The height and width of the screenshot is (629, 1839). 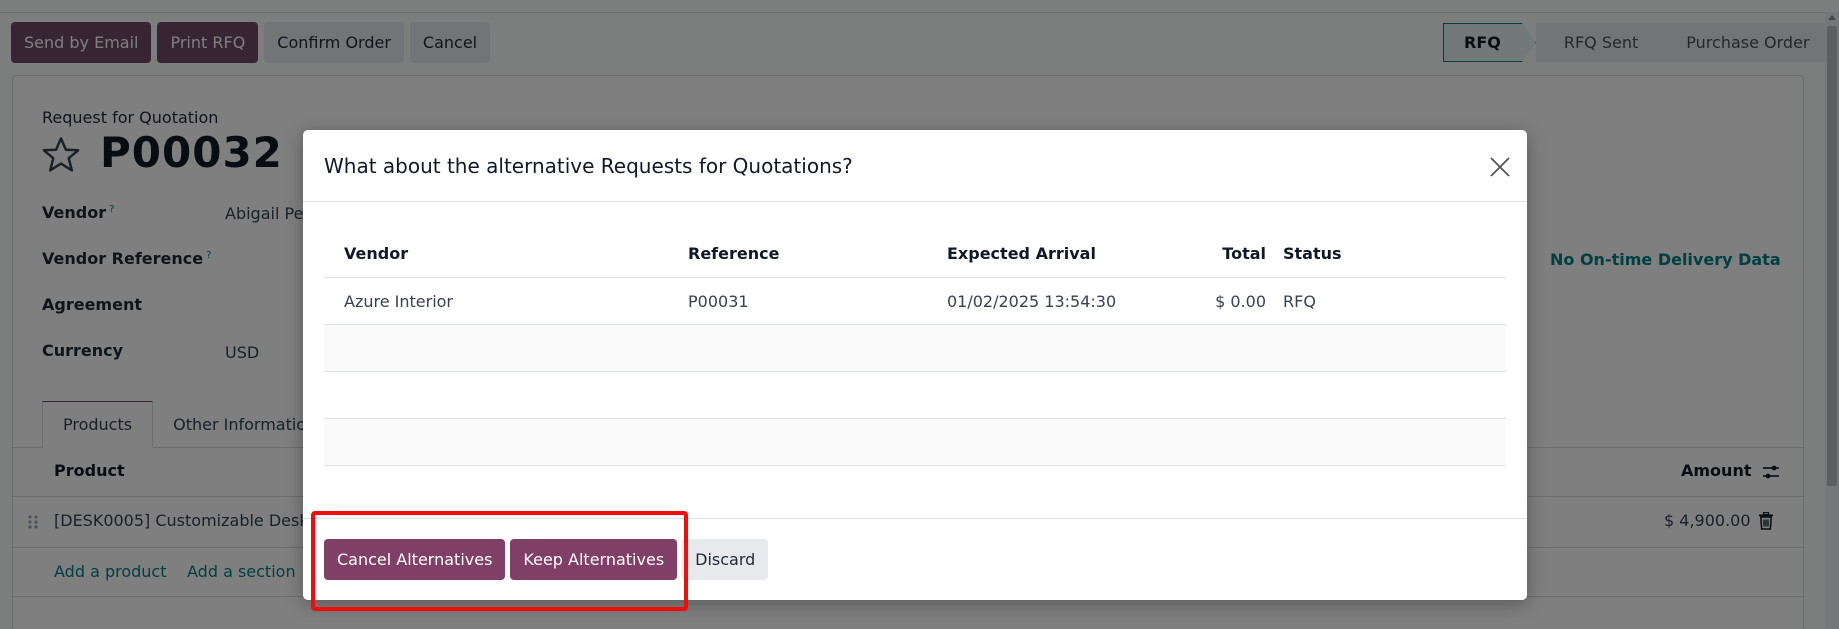 What do you see at coordinates (1240, 301) in the screenshot?
I see `cell-total: $ 0.00` at bounding box center [1240, 301].